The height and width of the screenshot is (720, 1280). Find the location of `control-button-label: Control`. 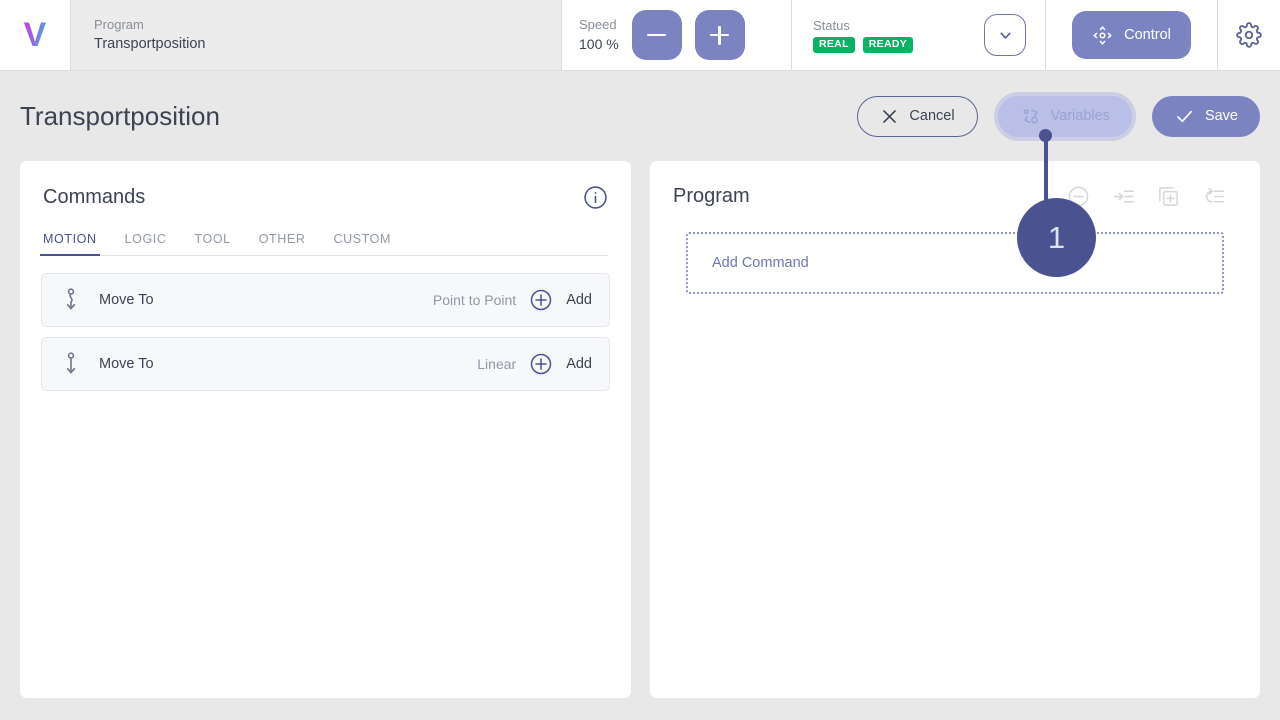

control-button-label: Control is located at coordinates (1147, 35).